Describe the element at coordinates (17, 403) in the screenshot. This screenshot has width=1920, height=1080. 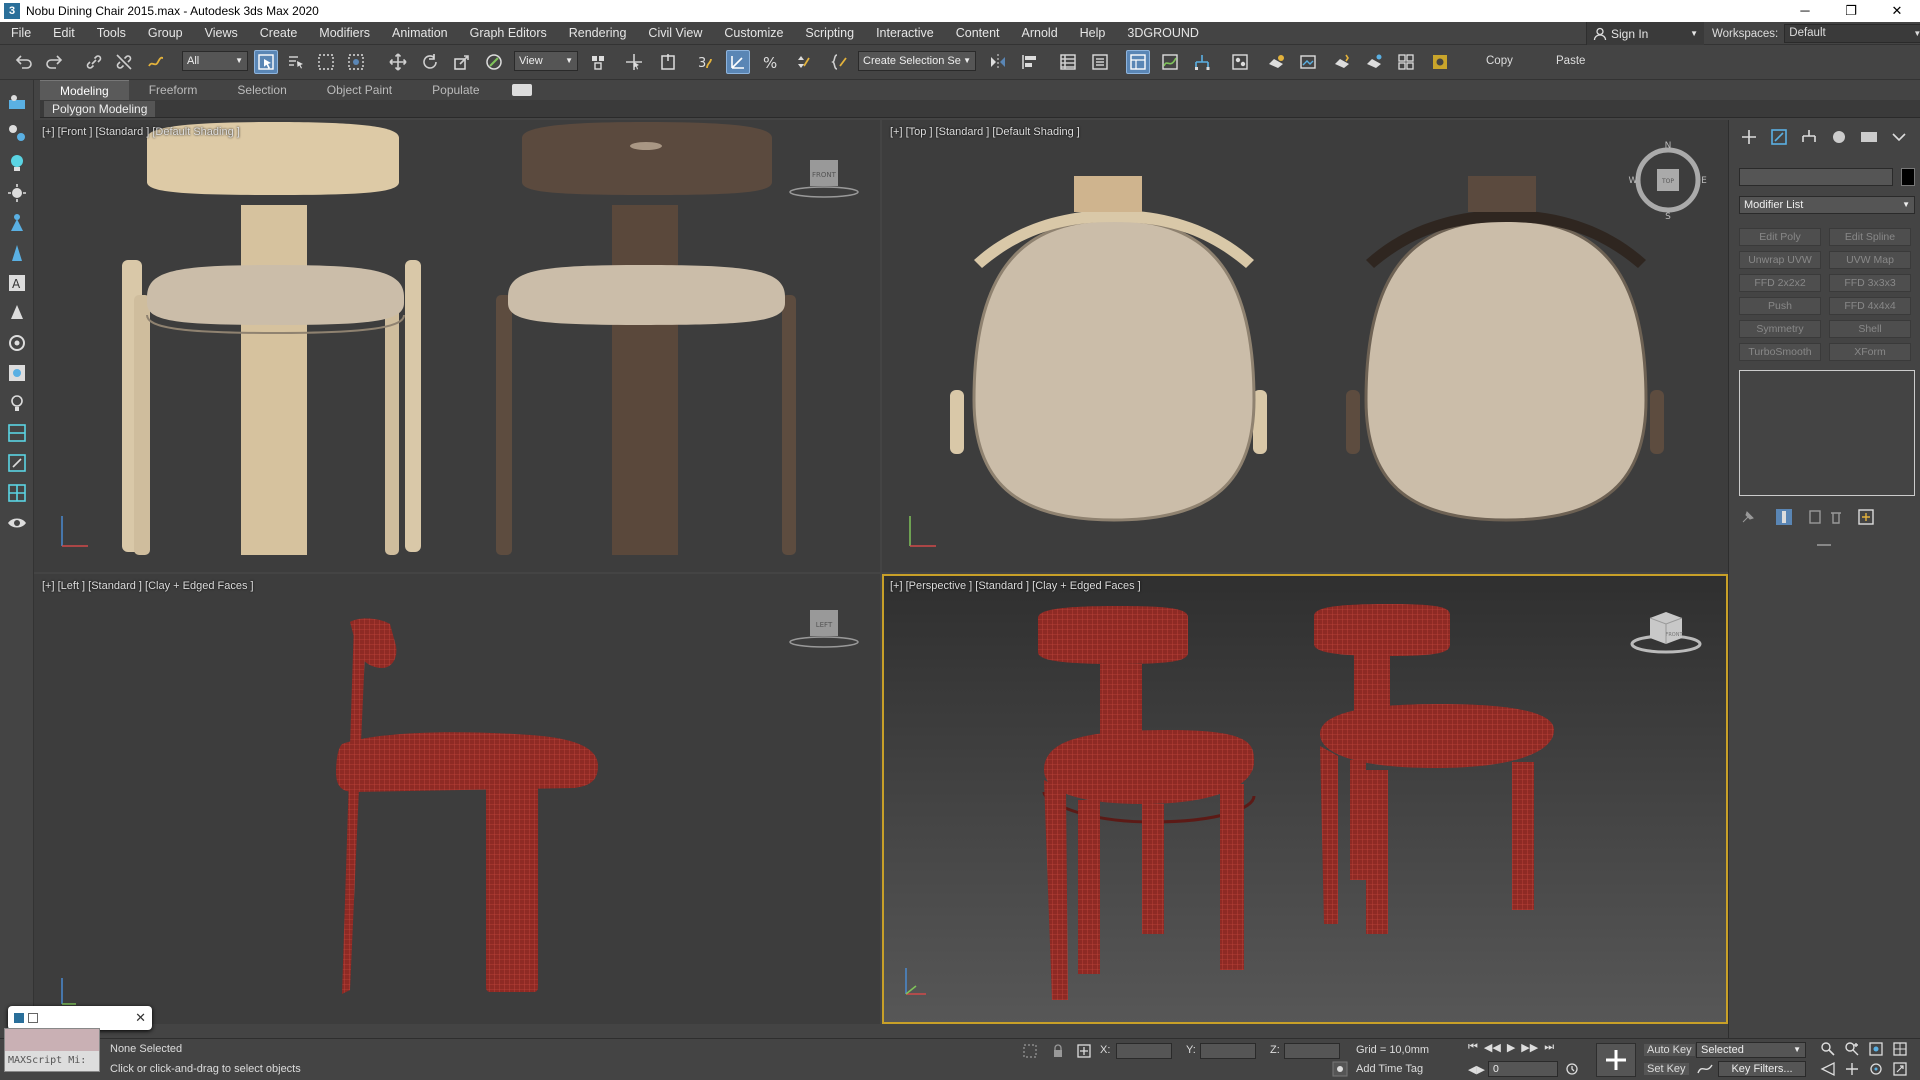
I see `bulb-icon` at that location.